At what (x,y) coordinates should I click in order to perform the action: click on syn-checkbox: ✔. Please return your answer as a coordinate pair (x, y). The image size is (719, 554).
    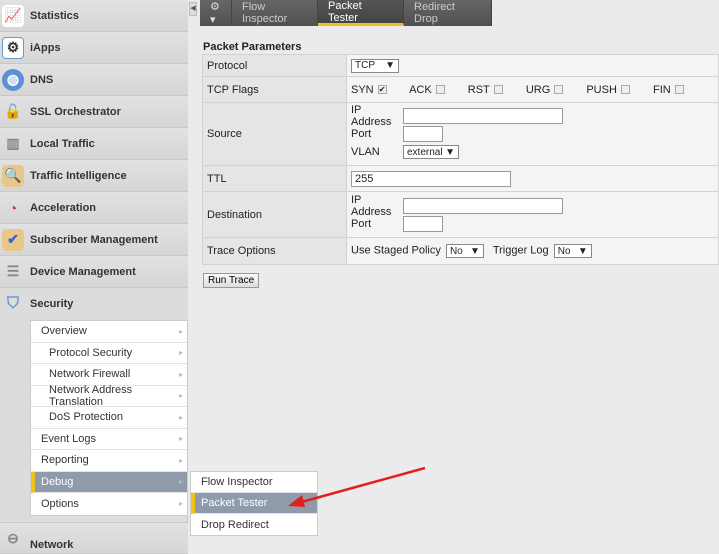
    Looking at the image, I should click on (382, 90).